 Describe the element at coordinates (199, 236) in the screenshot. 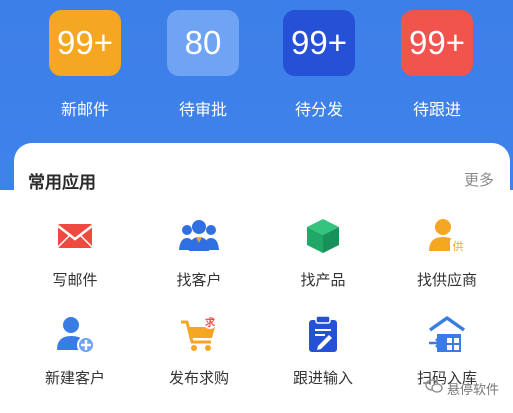

I see `customers-icon` at that location.